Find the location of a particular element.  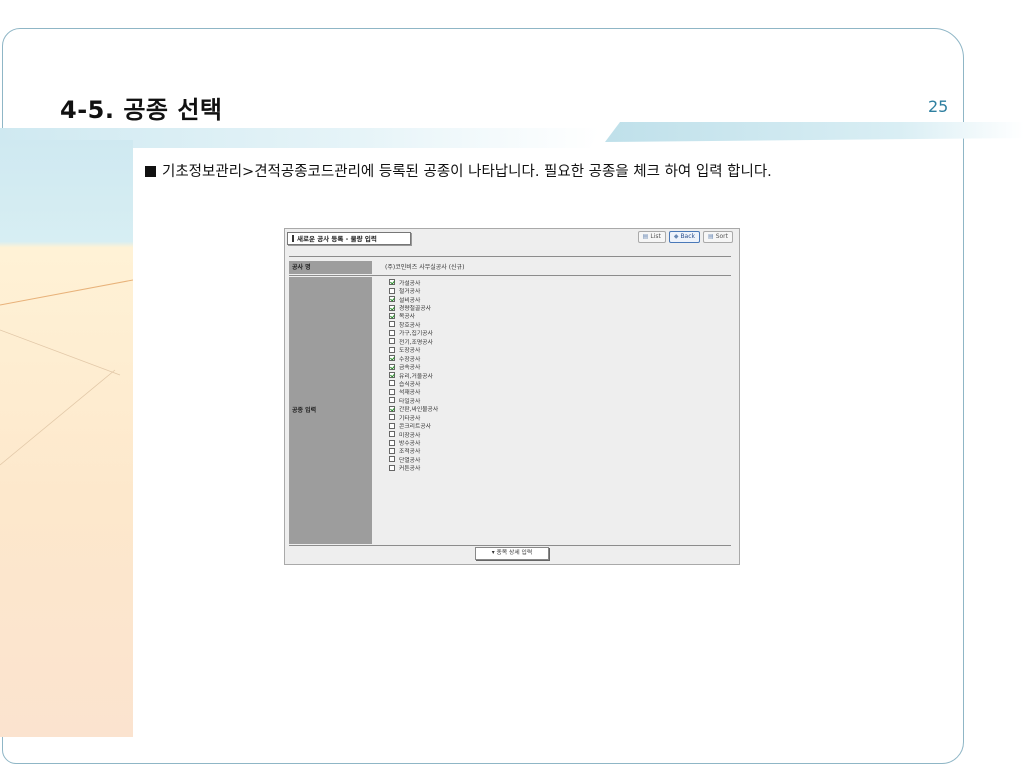

bullet-square-icon is located at coordinates (150, 171).